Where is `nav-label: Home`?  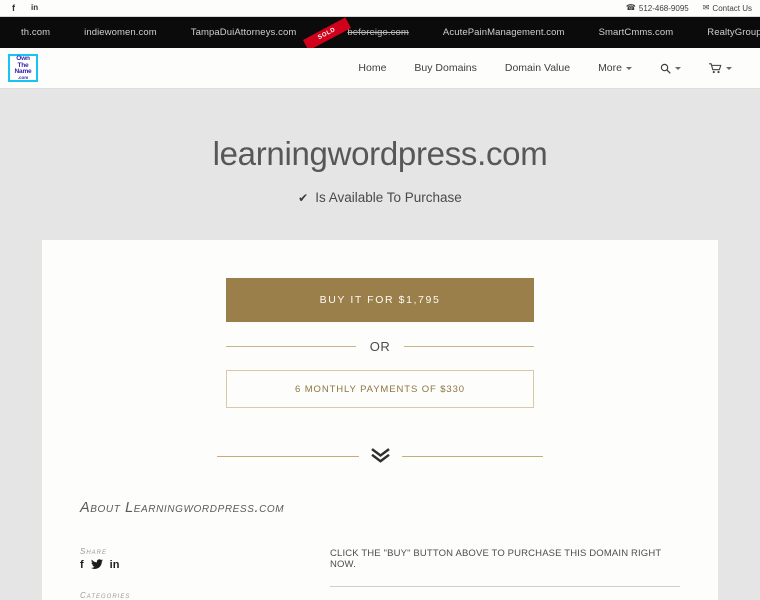 nav-label: Home is located at coordinates (372, 68).